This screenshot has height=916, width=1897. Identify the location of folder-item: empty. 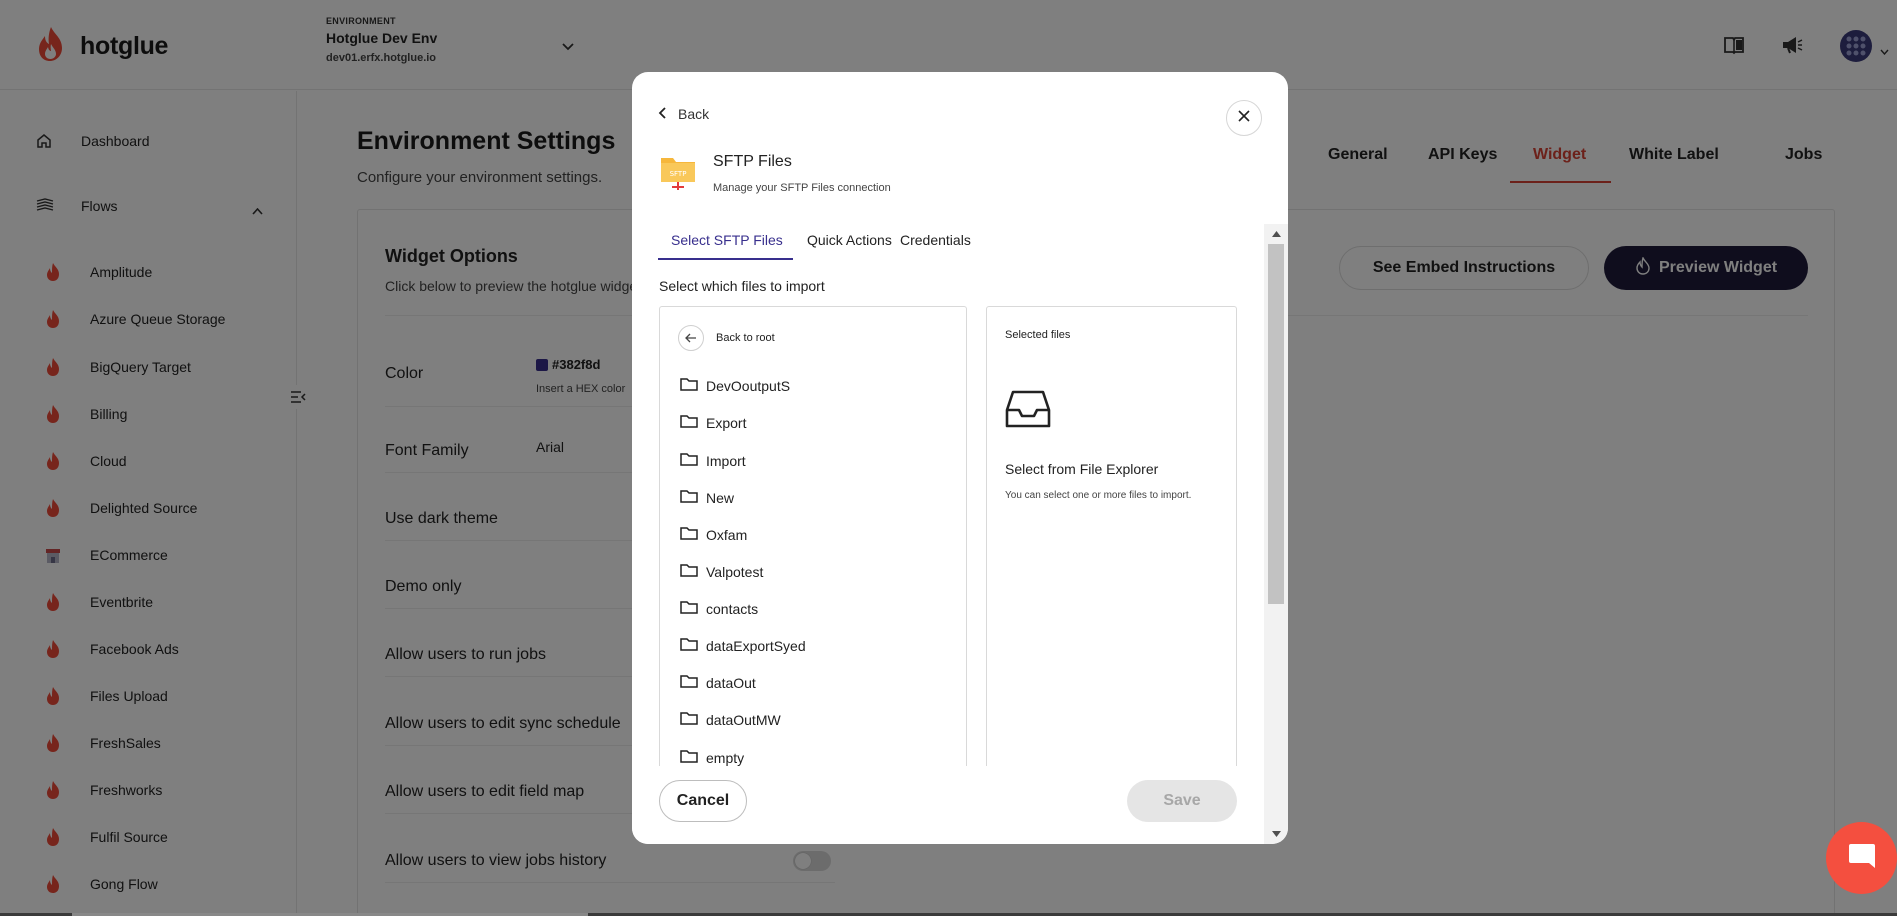
(712, 757).